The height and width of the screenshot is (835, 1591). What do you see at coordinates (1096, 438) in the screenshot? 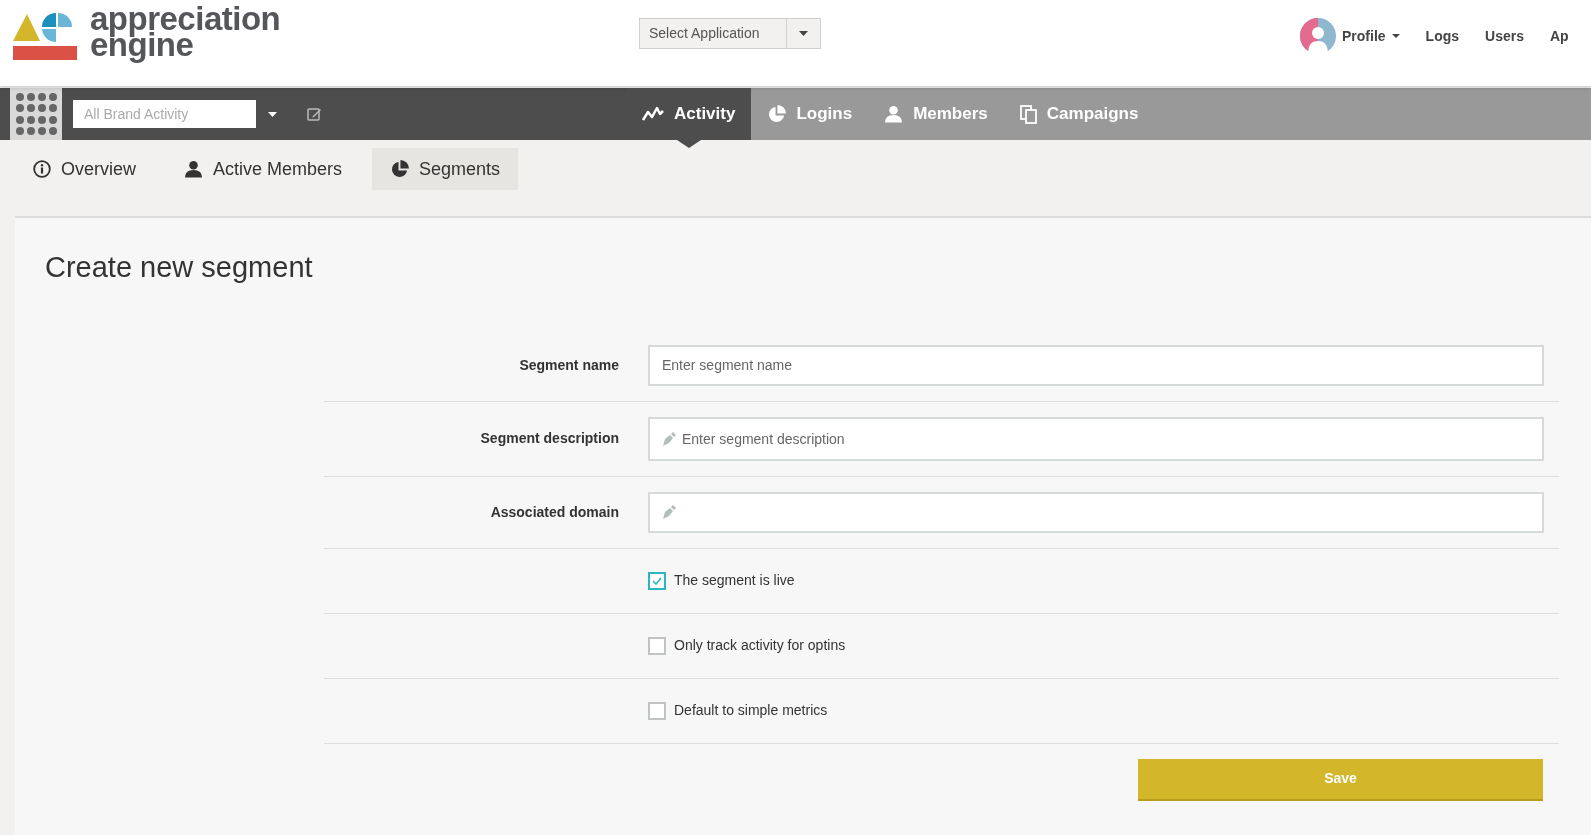
I see `description-field: Enter segment description` at bounding box center [1096, 438].